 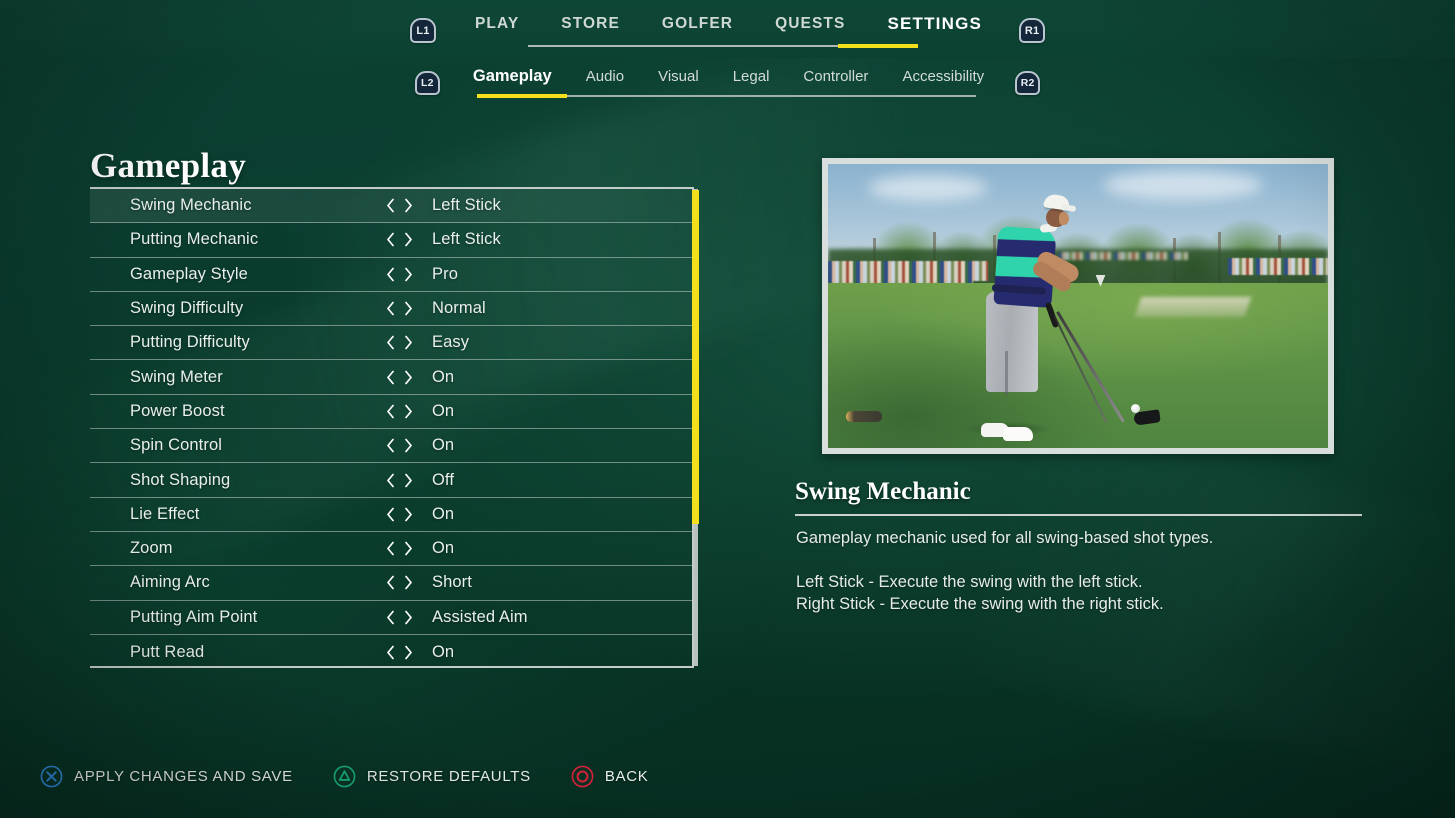 I want to click on golf-ball, so click(x=1135, y=408).